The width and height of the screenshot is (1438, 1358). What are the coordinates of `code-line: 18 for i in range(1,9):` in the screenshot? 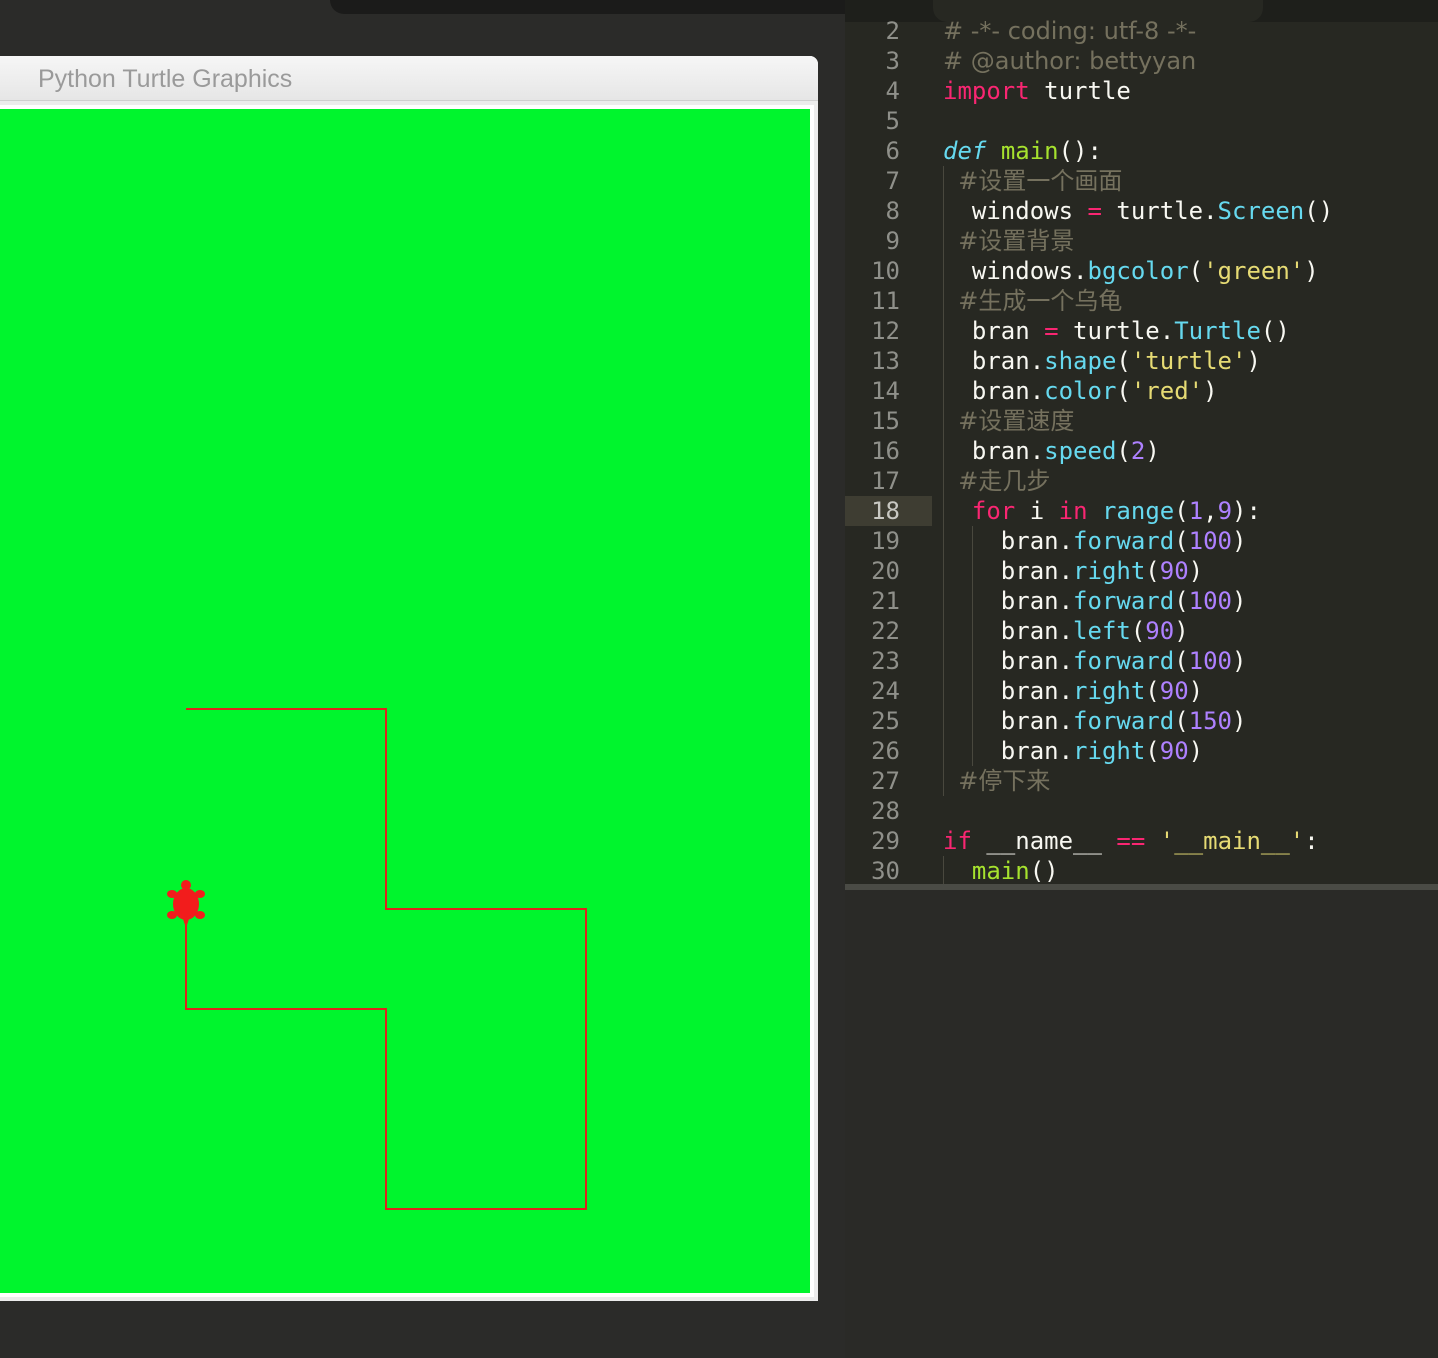 It's located at (1141, 511).